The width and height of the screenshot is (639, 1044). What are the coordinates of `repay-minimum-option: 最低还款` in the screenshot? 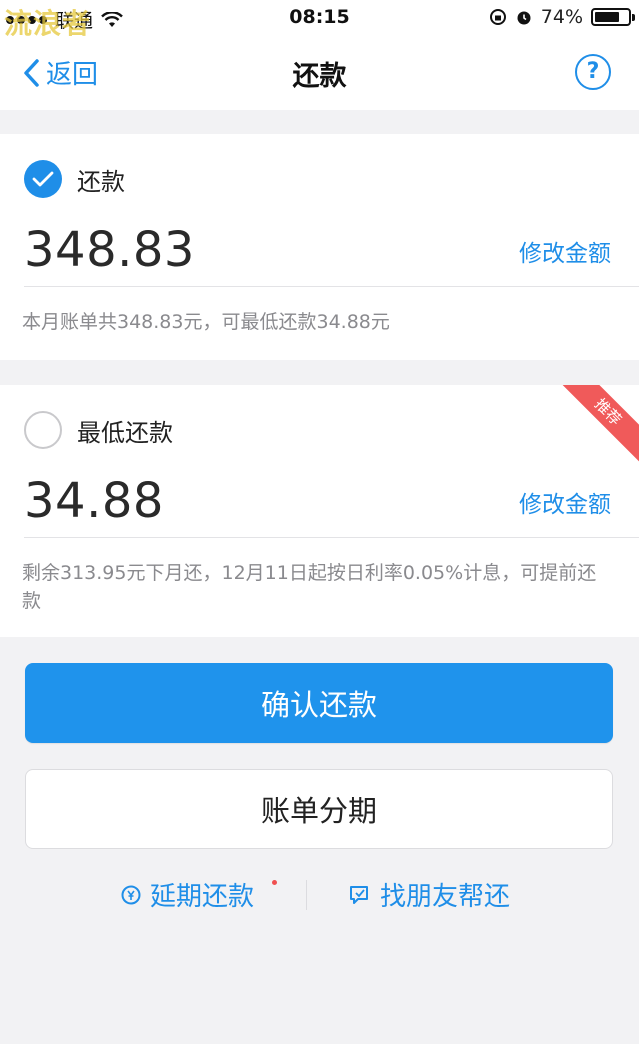 It's located at (98, 430).